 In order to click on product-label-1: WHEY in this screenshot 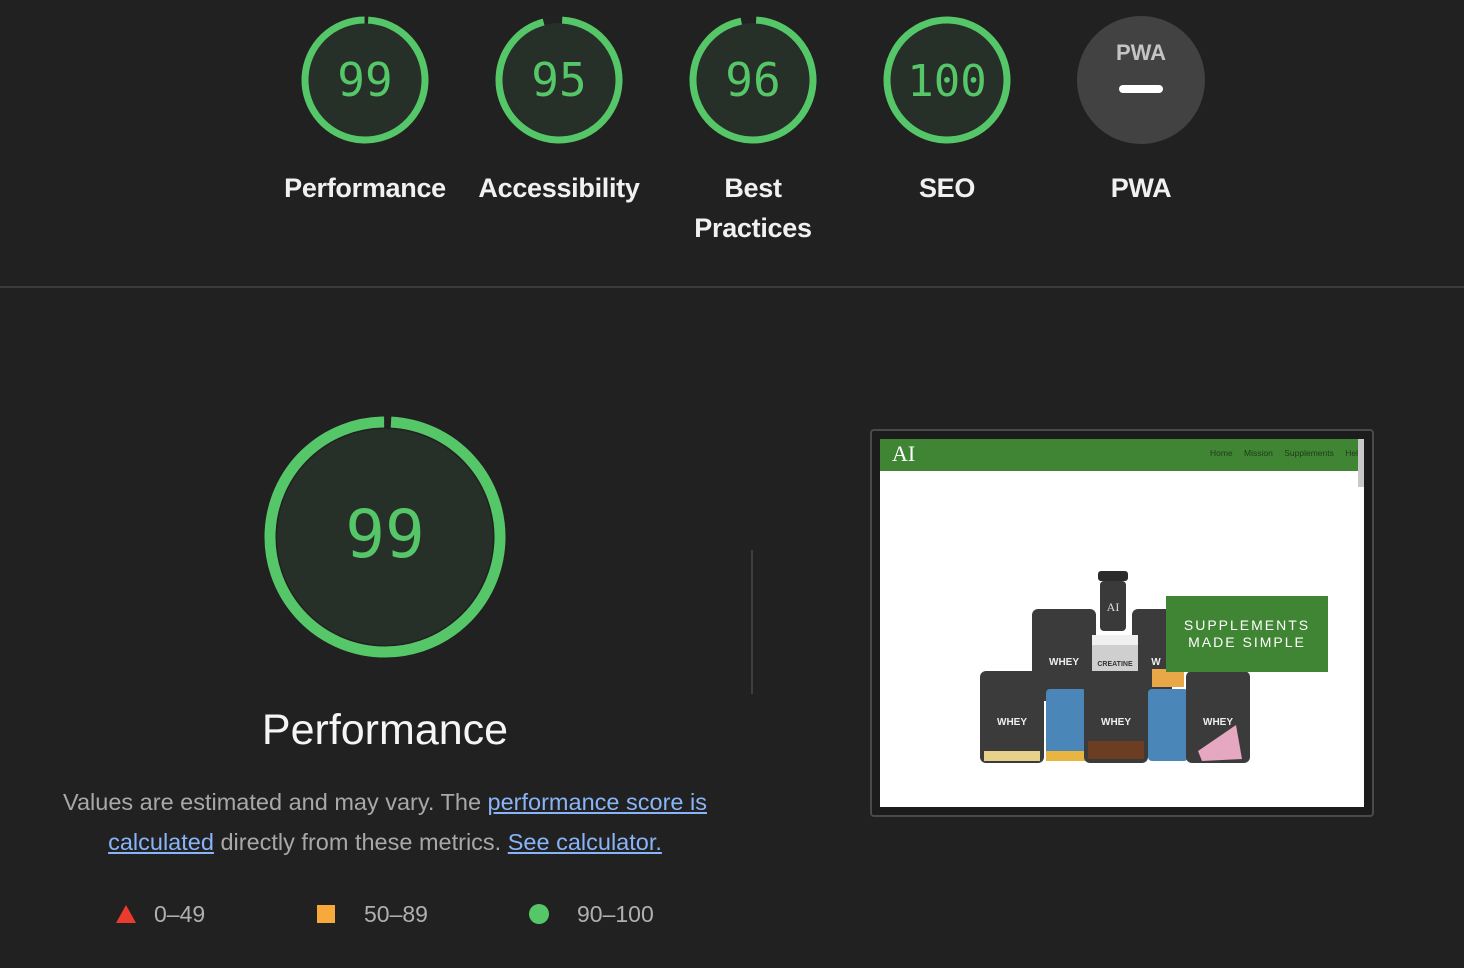, I will do `click(1064, 662)`.